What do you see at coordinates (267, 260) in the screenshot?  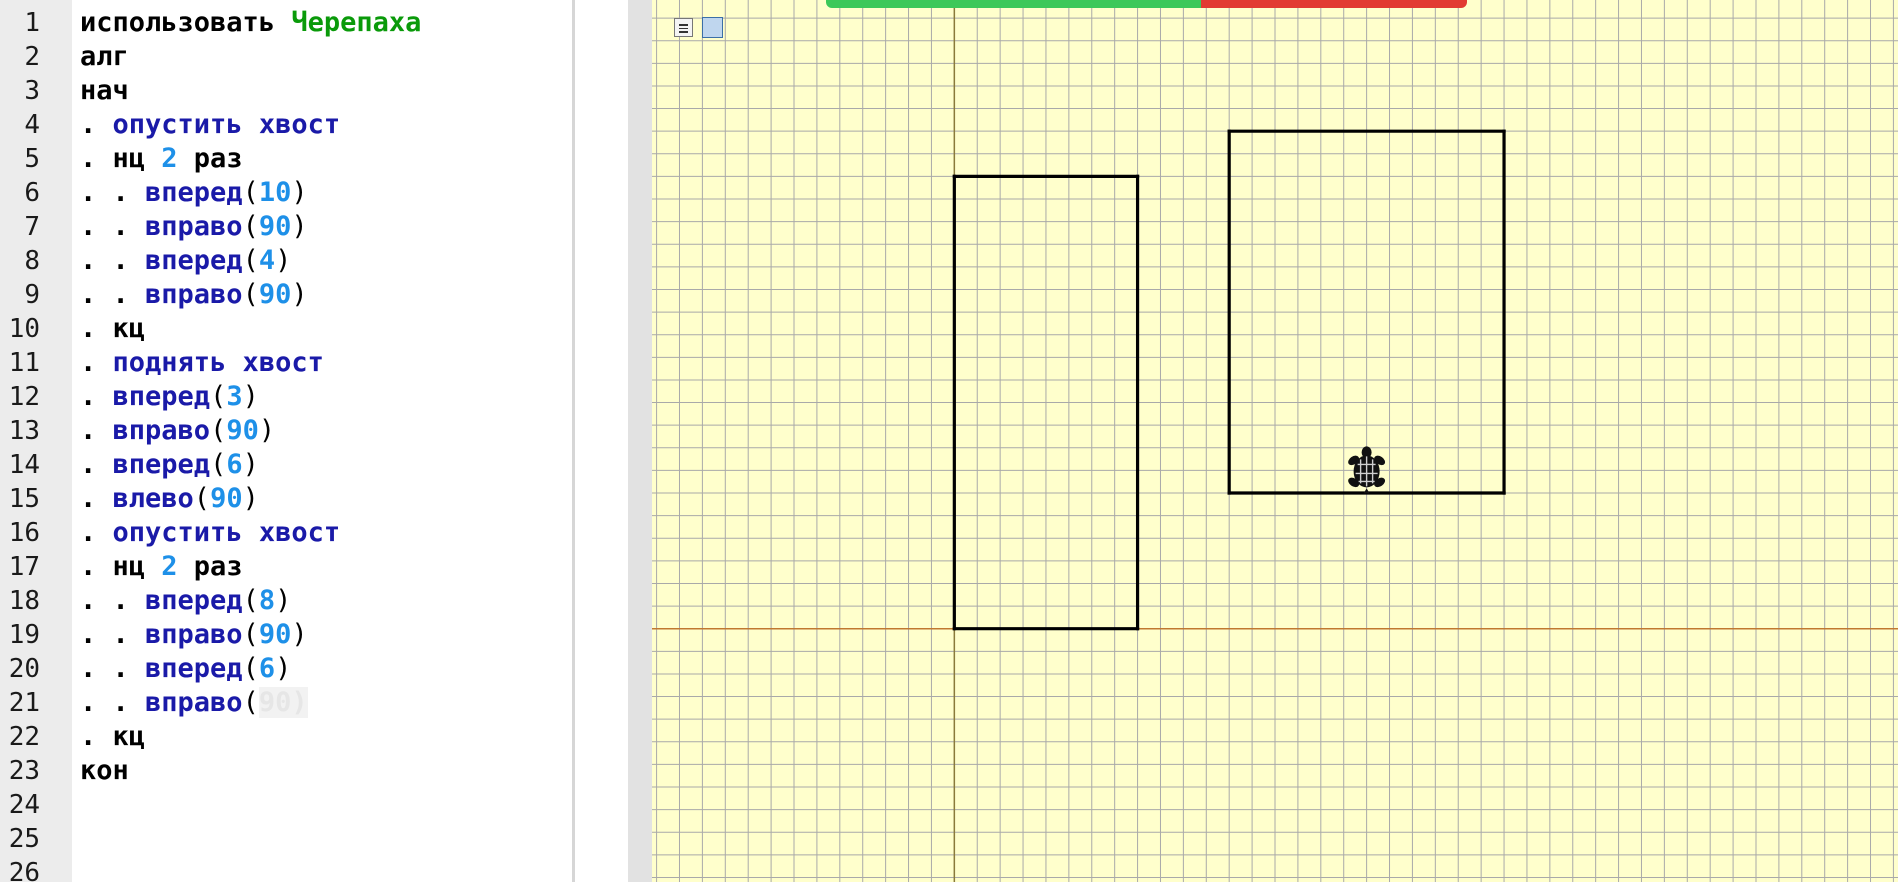 I see `code-token: 4` at bounding box center [267, 260].